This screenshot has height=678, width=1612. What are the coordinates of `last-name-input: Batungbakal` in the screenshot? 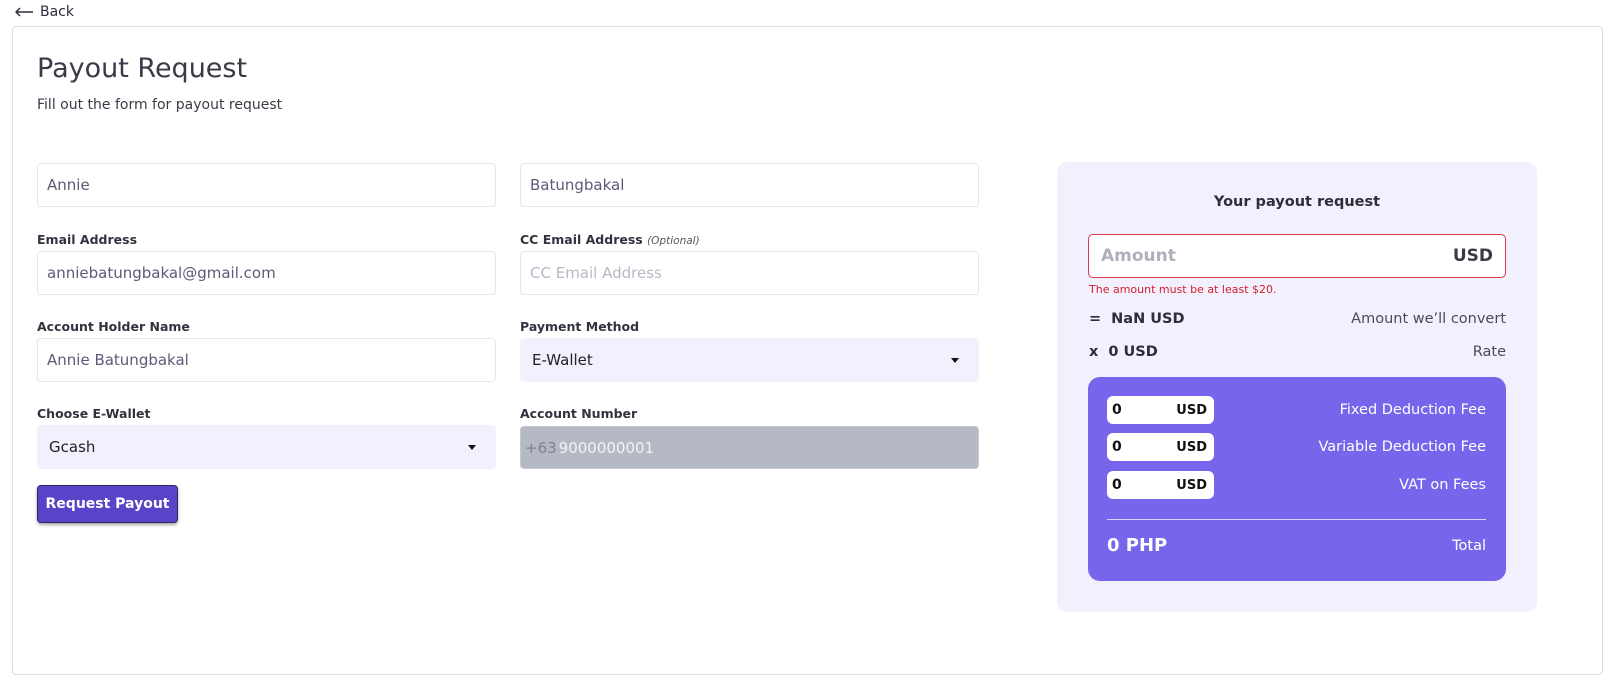 It's located at (749, 185).